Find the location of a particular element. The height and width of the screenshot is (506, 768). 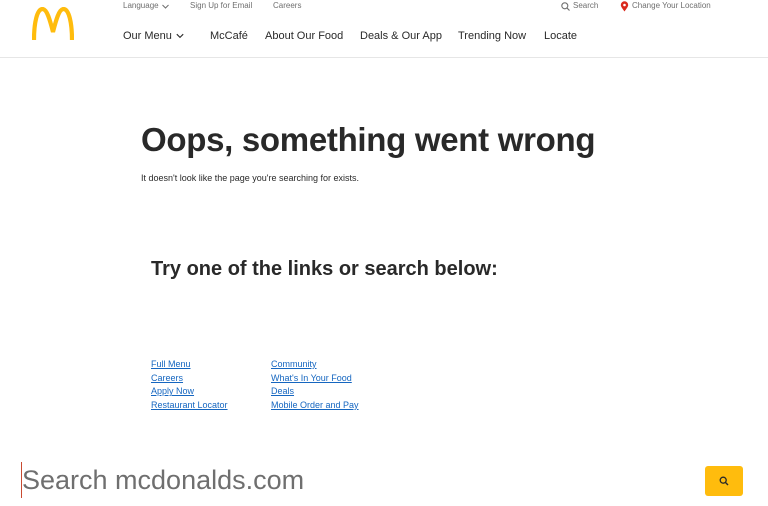

careers-link: Careers is located at coordinates (287, 6).